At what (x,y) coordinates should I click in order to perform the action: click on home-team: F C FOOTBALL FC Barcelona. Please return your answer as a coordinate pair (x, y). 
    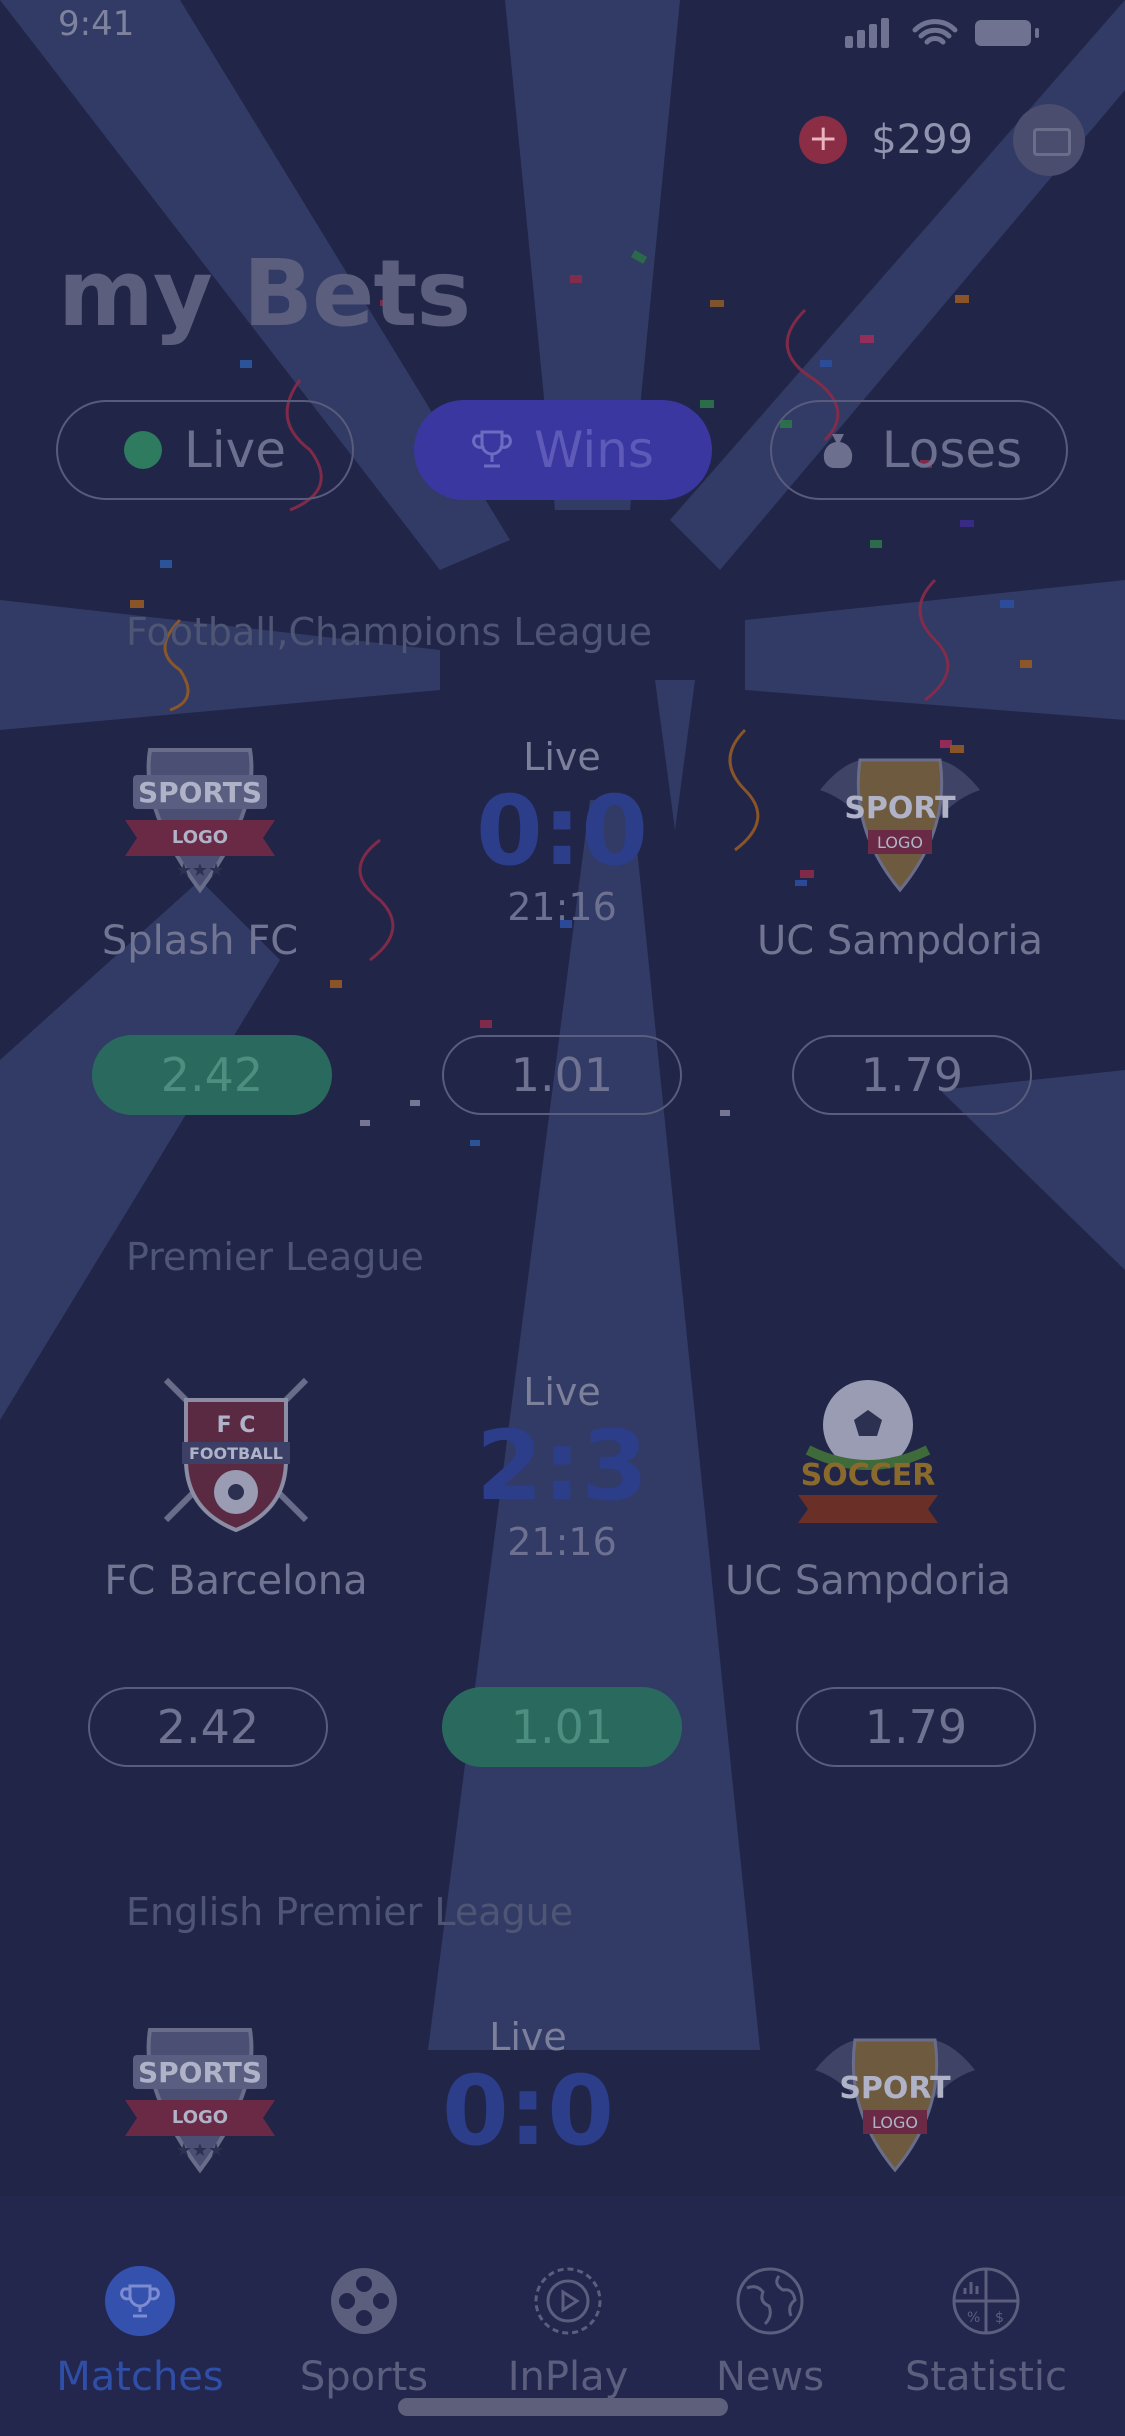
    Looking at the image, I should click on (236, 1487).